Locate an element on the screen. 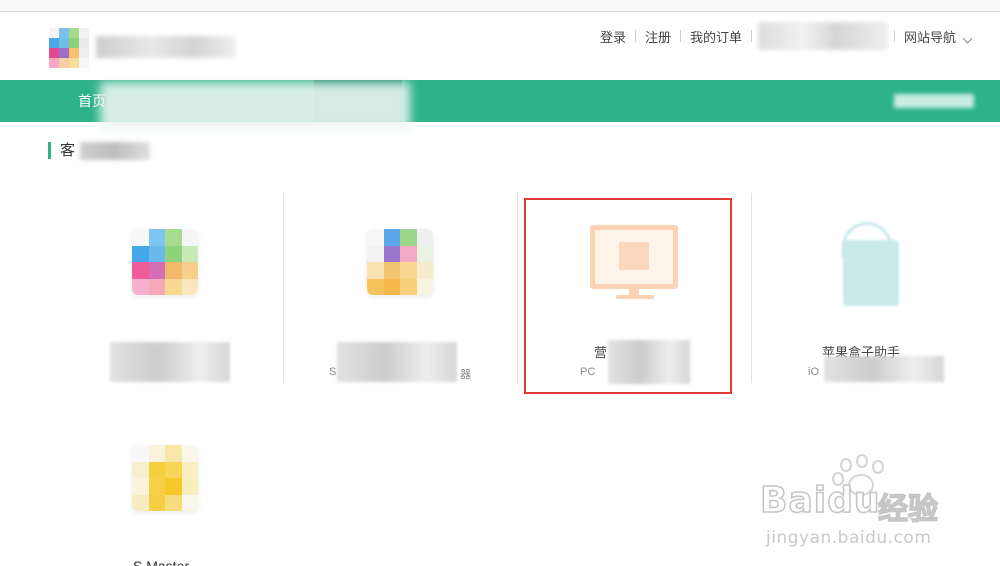  register-link: 注册 is located at coordinates (658, 36).